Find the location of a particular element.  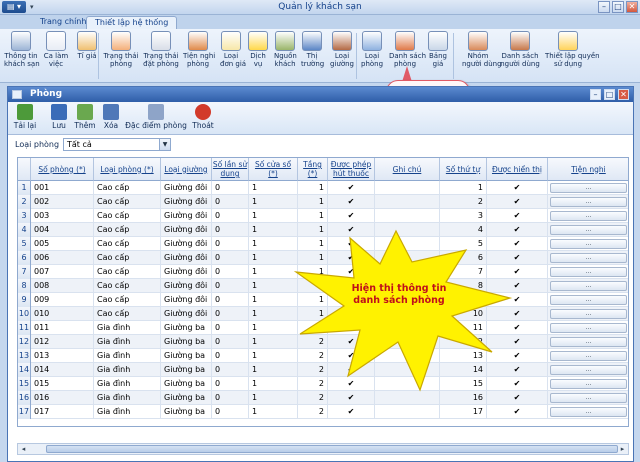

row-number: 1 is located at coordinates (24, 188).